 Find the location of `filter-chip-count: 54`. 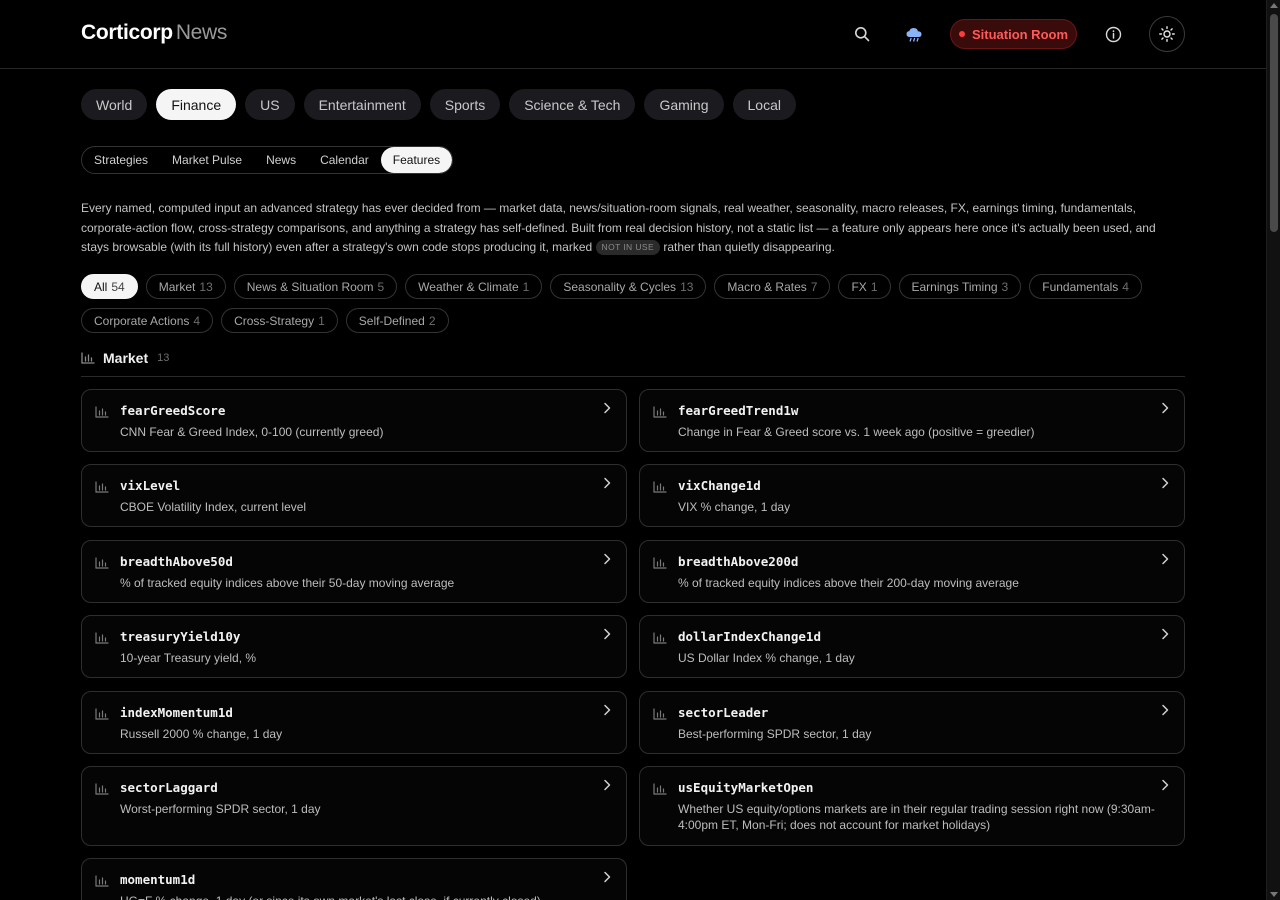

filter-chip-count: 54 is located at coordinates (118, 286).